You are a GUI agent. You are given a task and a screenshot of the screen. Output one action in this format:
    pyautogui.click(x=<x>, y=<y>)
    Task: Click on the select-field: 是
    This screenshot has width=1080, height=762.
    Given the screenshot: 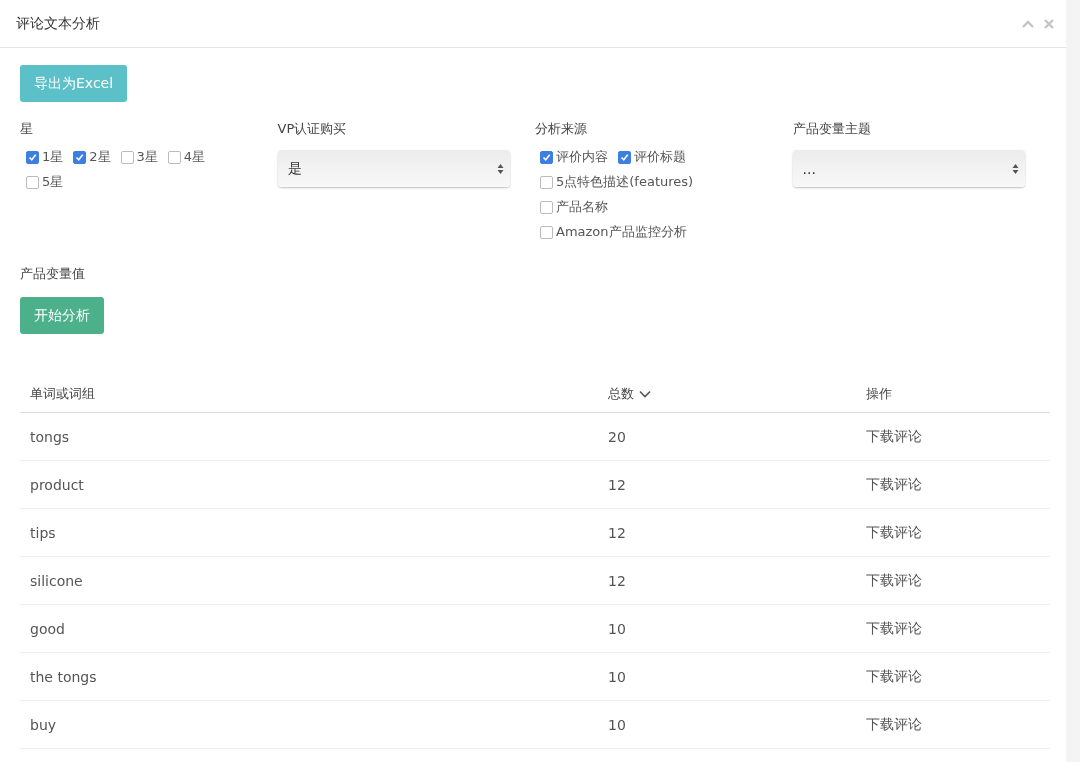 What is the action you would take?
    pyautogui.click(x=393, y=168)
    